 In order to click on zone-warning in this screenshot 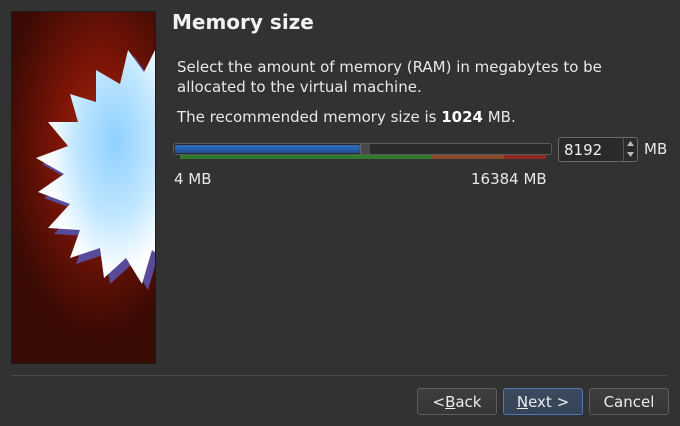, I will do `click(468, 157)`.